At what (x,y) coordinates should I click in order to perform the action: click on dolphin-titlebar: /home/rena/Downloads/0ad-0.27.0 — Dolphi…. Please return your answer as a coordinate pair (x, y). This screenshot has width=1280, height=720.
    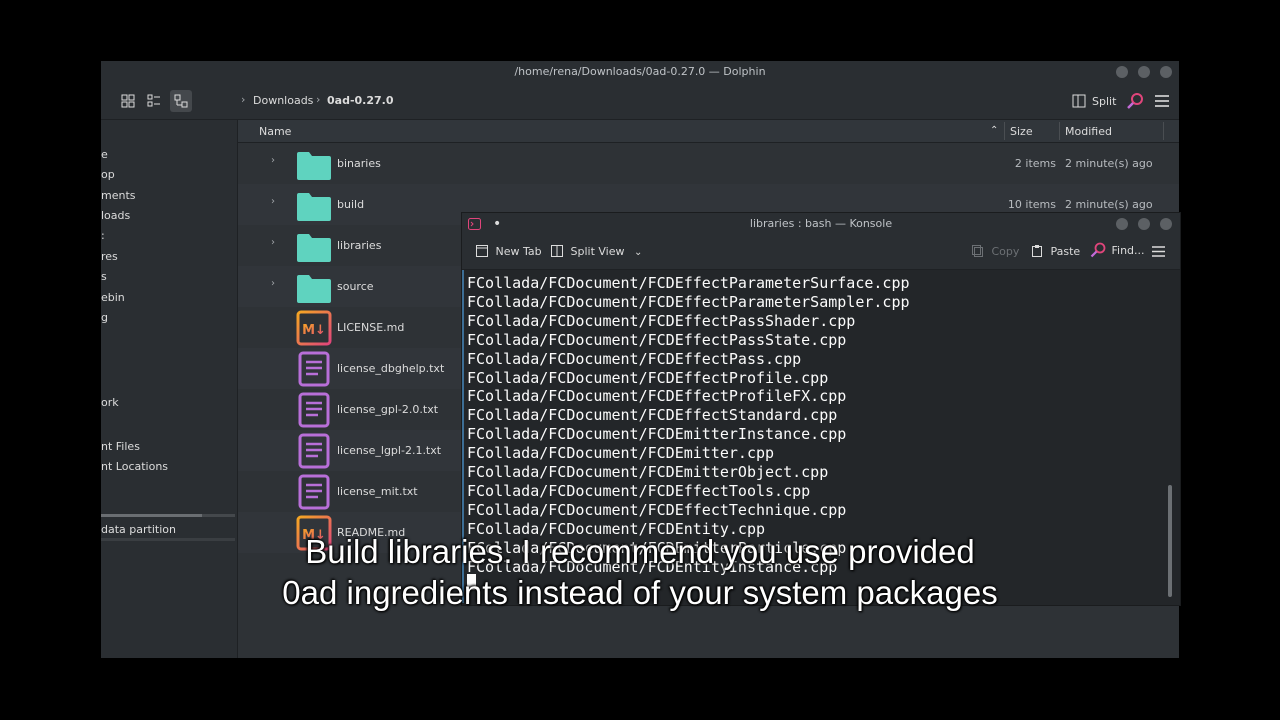
    Looking at the image, I should click on (640, 72).